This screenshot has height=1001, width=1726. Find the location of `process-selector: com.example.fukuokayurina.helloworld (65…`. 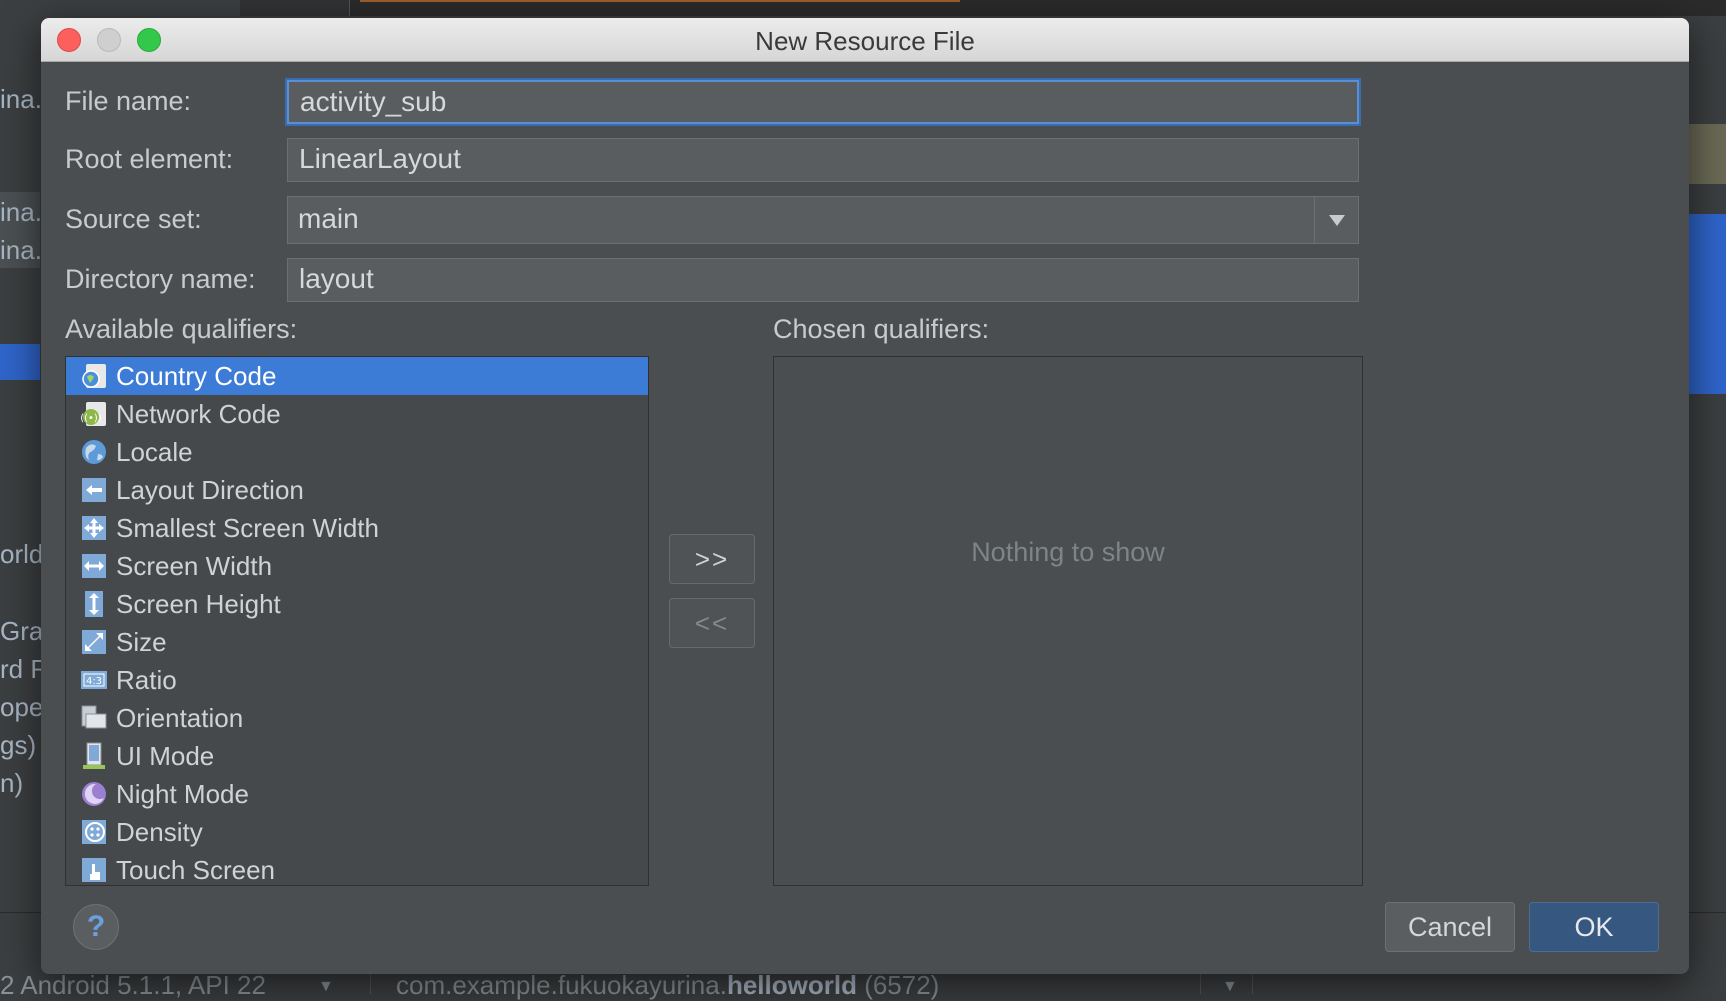

process-selector: com.example.fukuokayurina.helloworld (65… is located at coordinates (667, 985).